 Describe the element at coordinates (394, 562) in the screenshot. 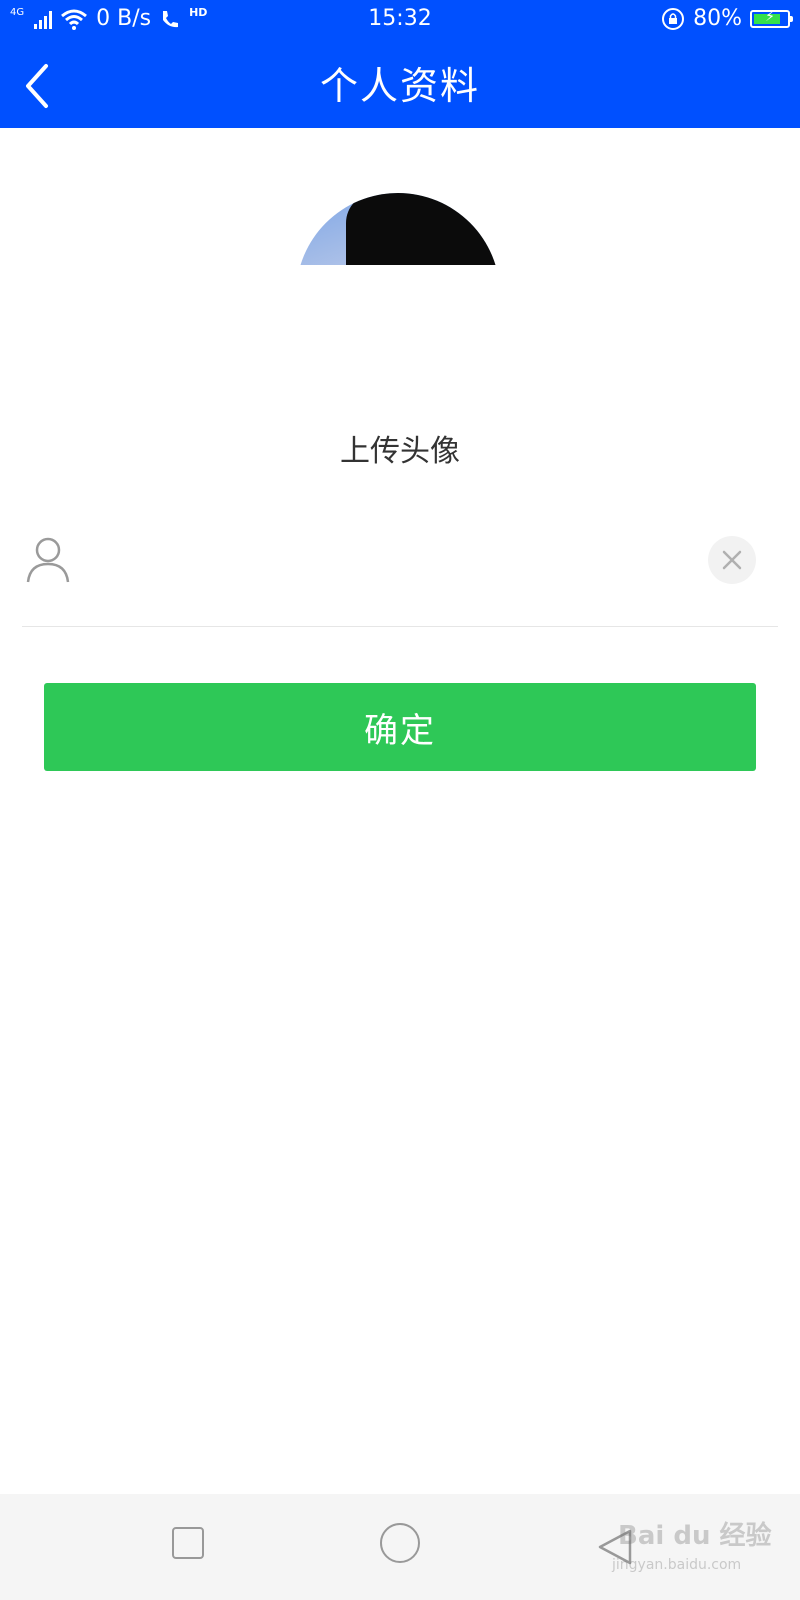

I see `name-input` at that location.